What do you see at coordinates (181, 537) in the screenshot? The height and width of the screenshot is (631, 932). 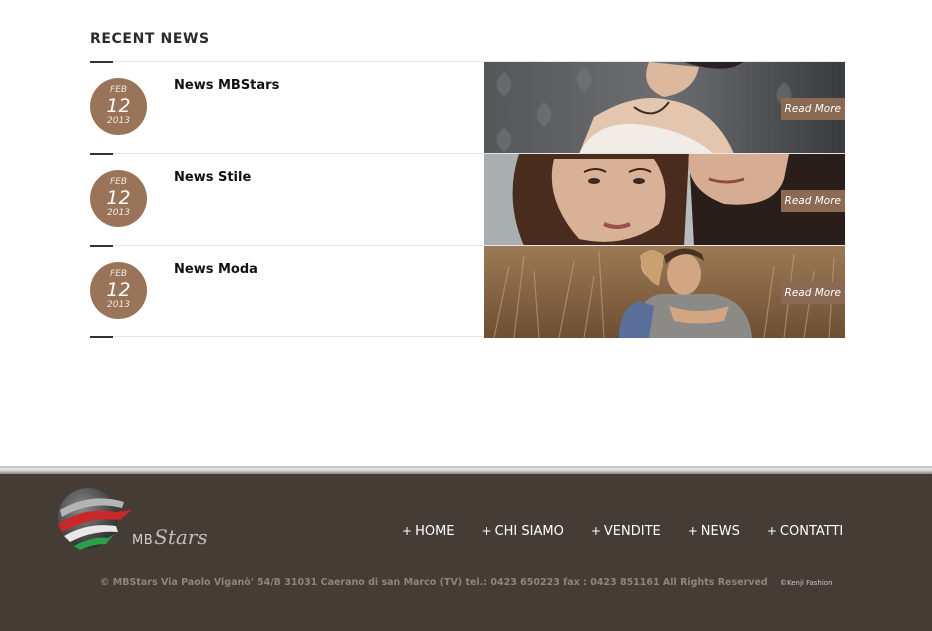 I see `logo-stars: Stars` at bounding box center [181, 537].